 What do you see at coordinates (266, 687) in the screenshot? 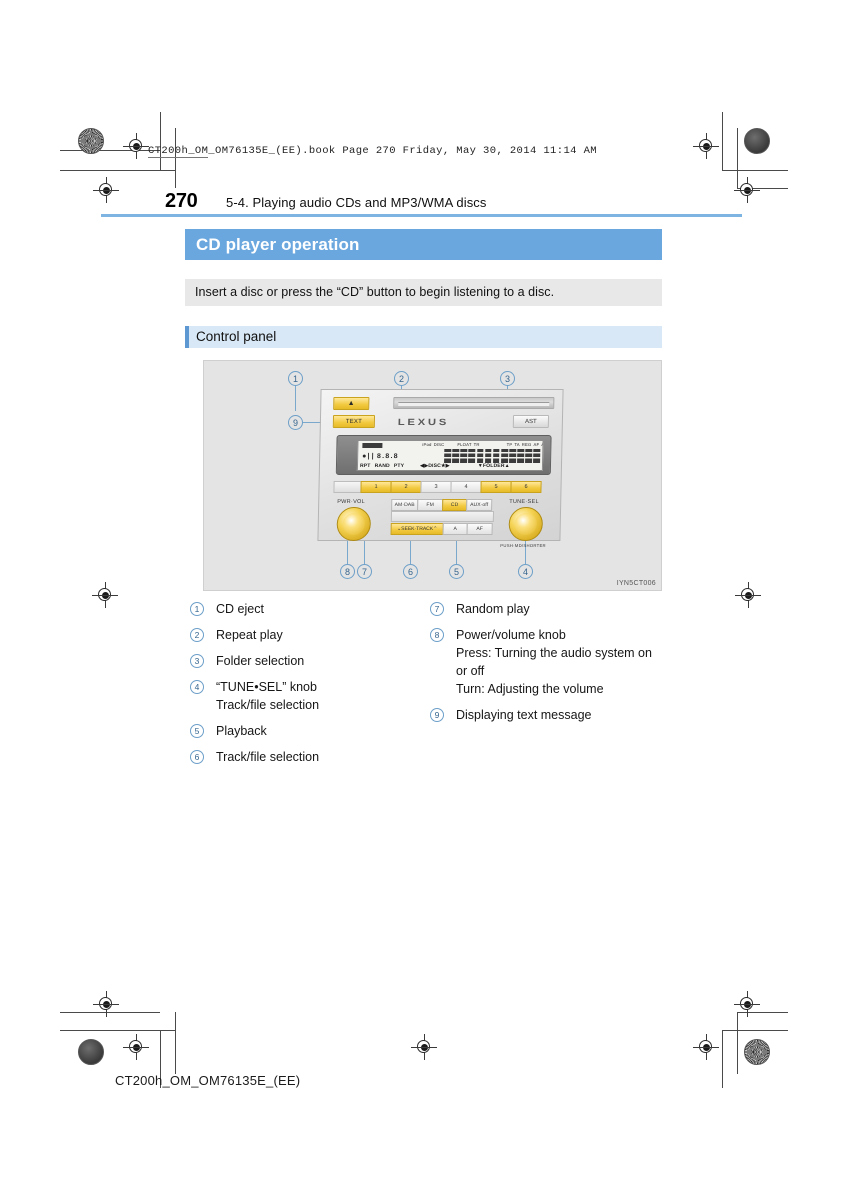
I see `legend-text: “TUNE•SEL” knob` at bounding box center [266, 687].